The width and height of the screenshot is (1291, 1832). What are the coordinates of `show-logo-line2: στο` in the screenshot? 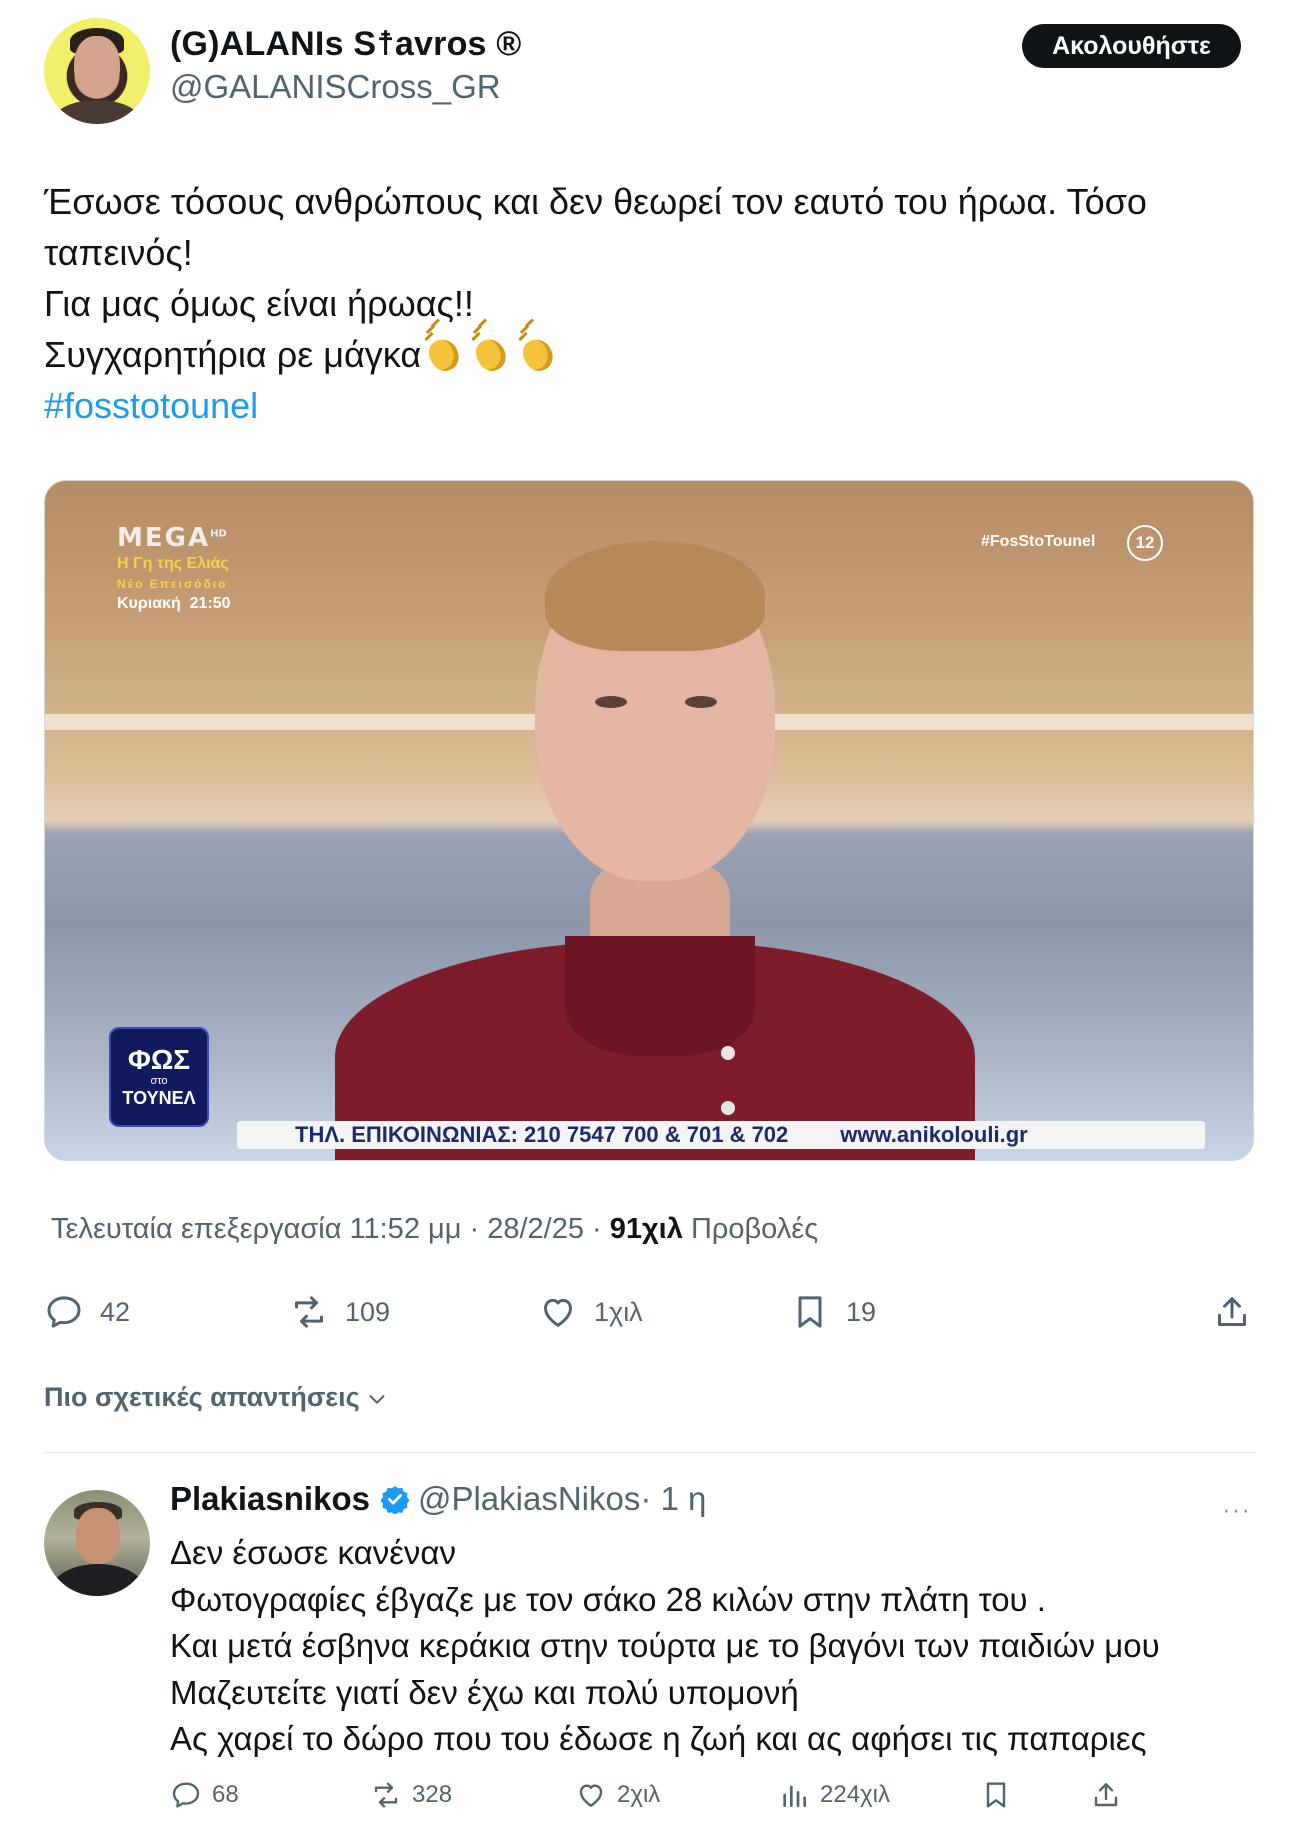 It's located at (159, 1081).